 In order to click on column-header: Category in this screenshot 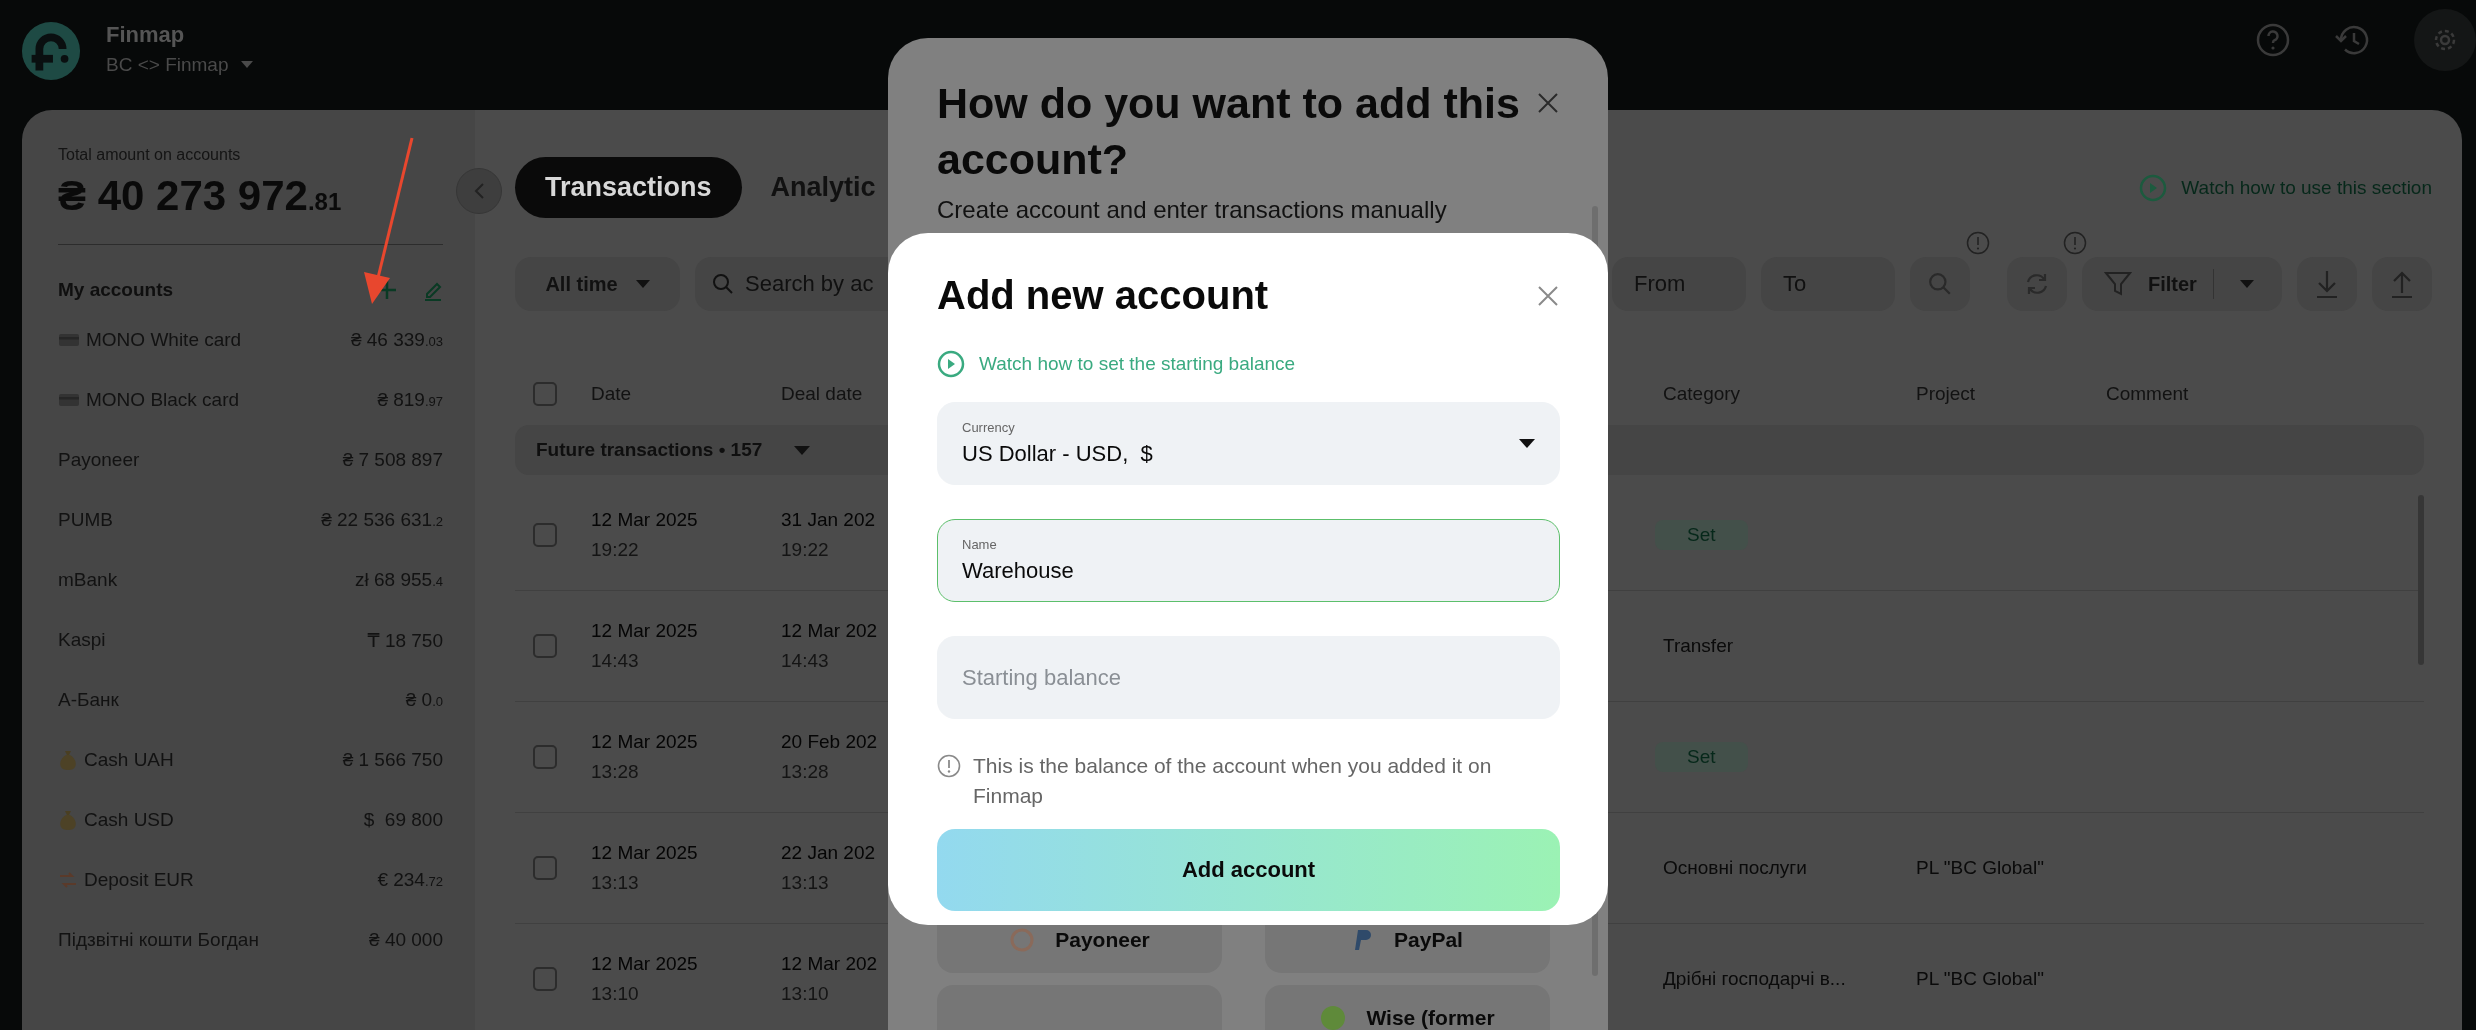, I will do `click(1702, 394)`.